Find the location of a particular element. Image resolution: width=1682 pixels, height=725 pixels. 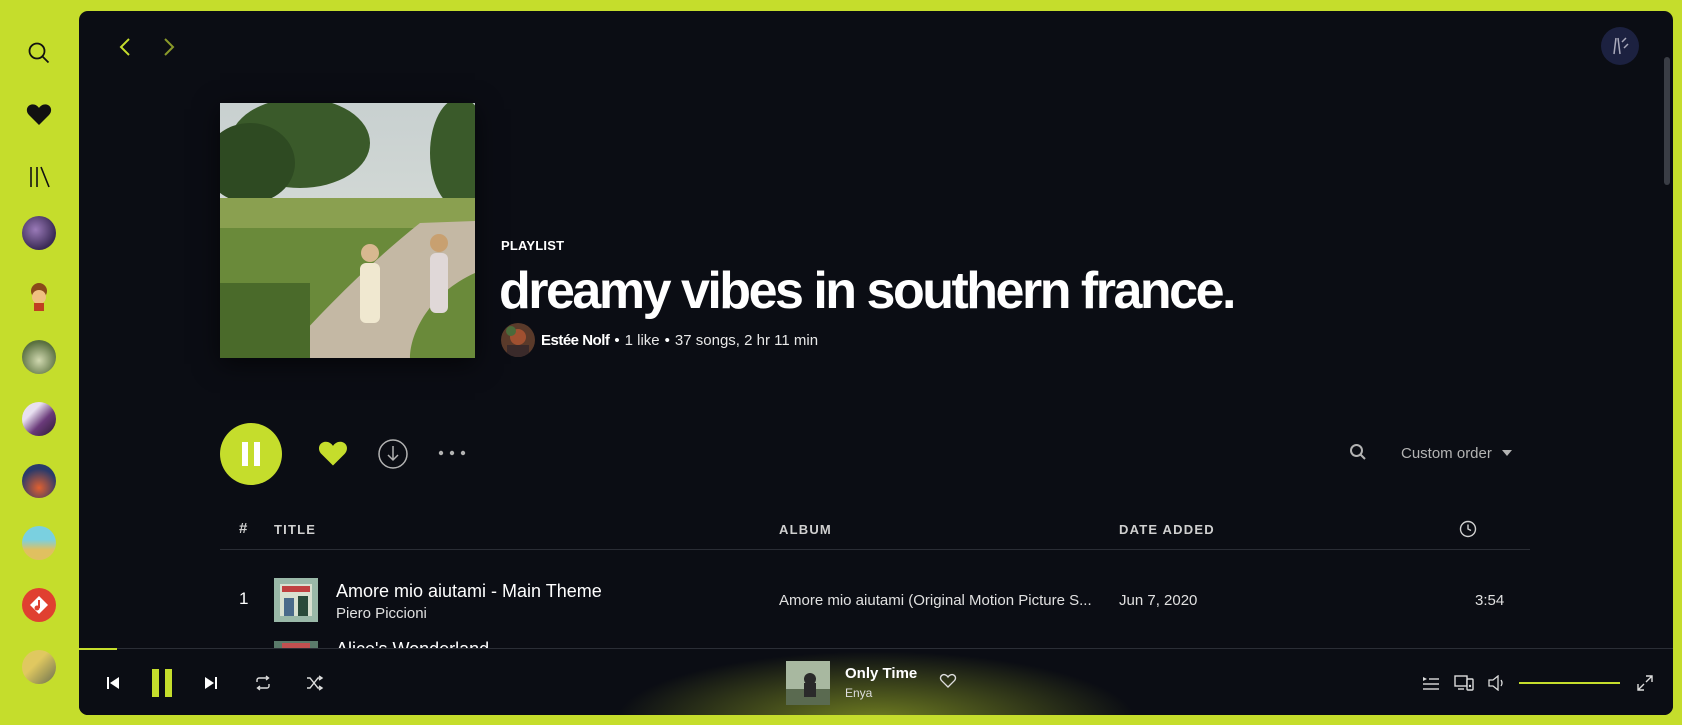

shuffle-icon is located at coordinates (315, 683).